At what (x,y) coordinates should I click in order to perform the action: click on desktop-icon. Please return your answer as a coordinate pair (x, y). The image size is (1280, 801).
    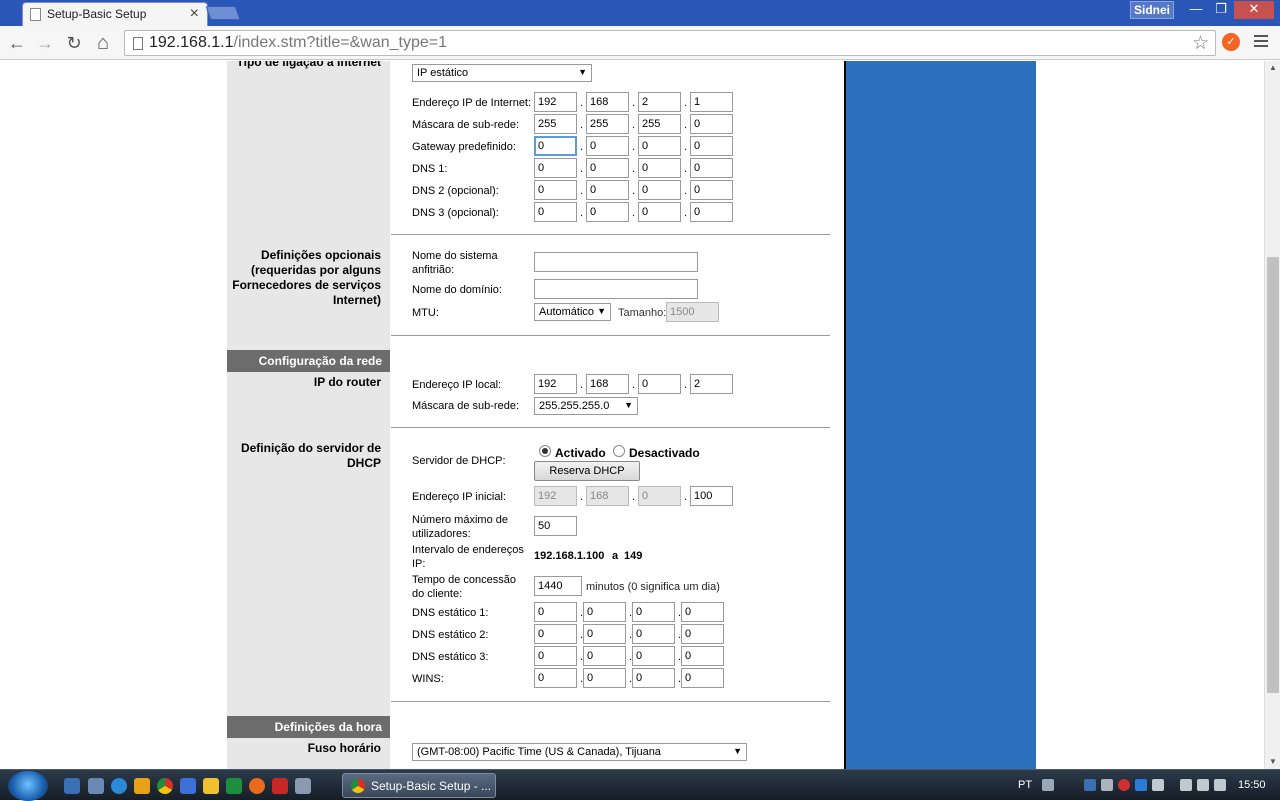
    Looking at the image, I should click on (72, 786).